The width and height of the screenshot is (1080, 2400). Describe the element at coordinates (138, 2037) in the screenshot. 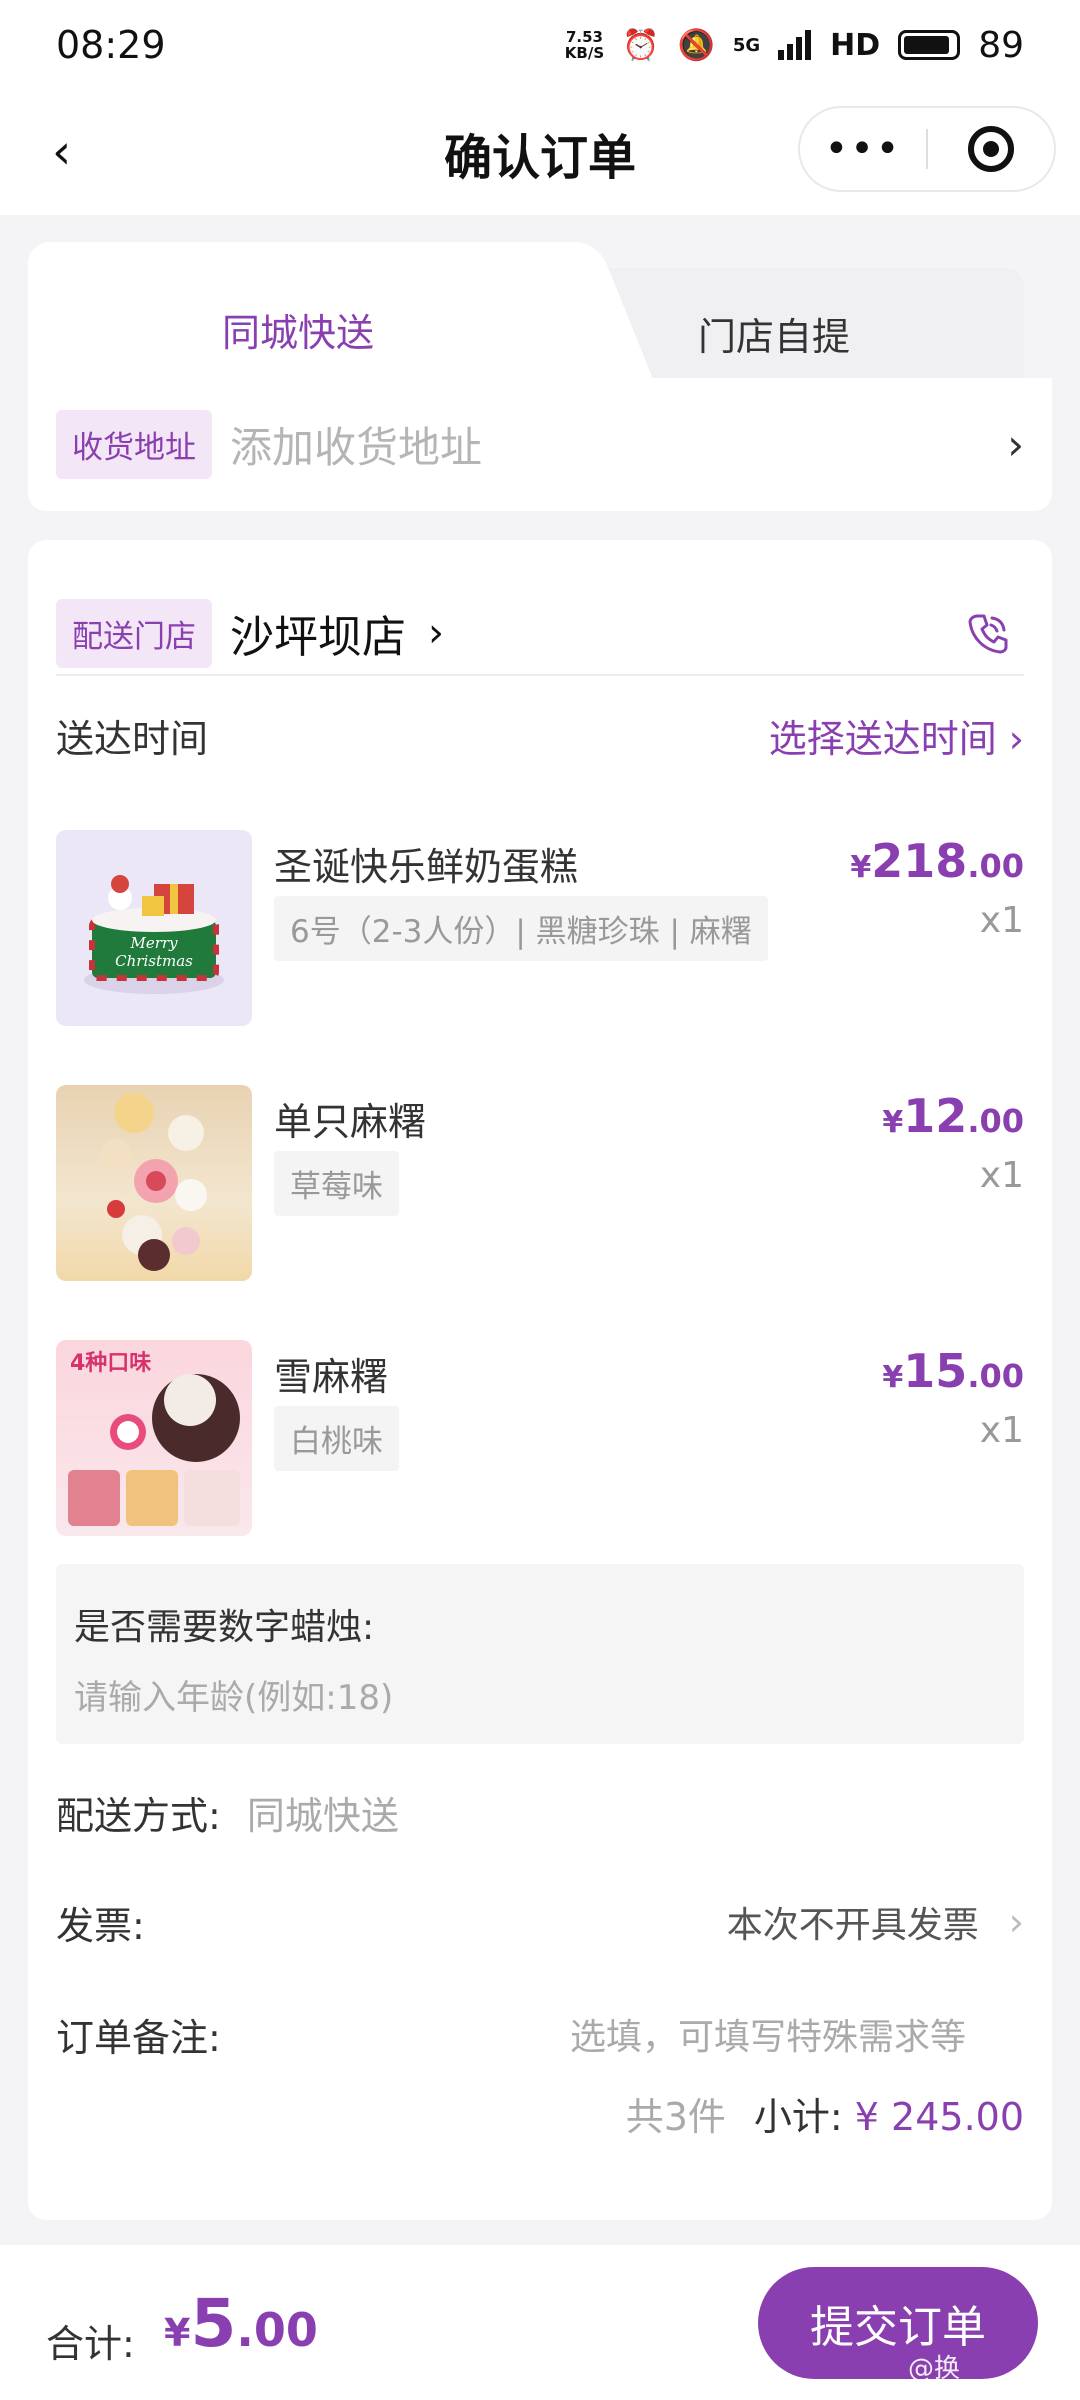

I see `remark-label: 订单备注:` at that location.